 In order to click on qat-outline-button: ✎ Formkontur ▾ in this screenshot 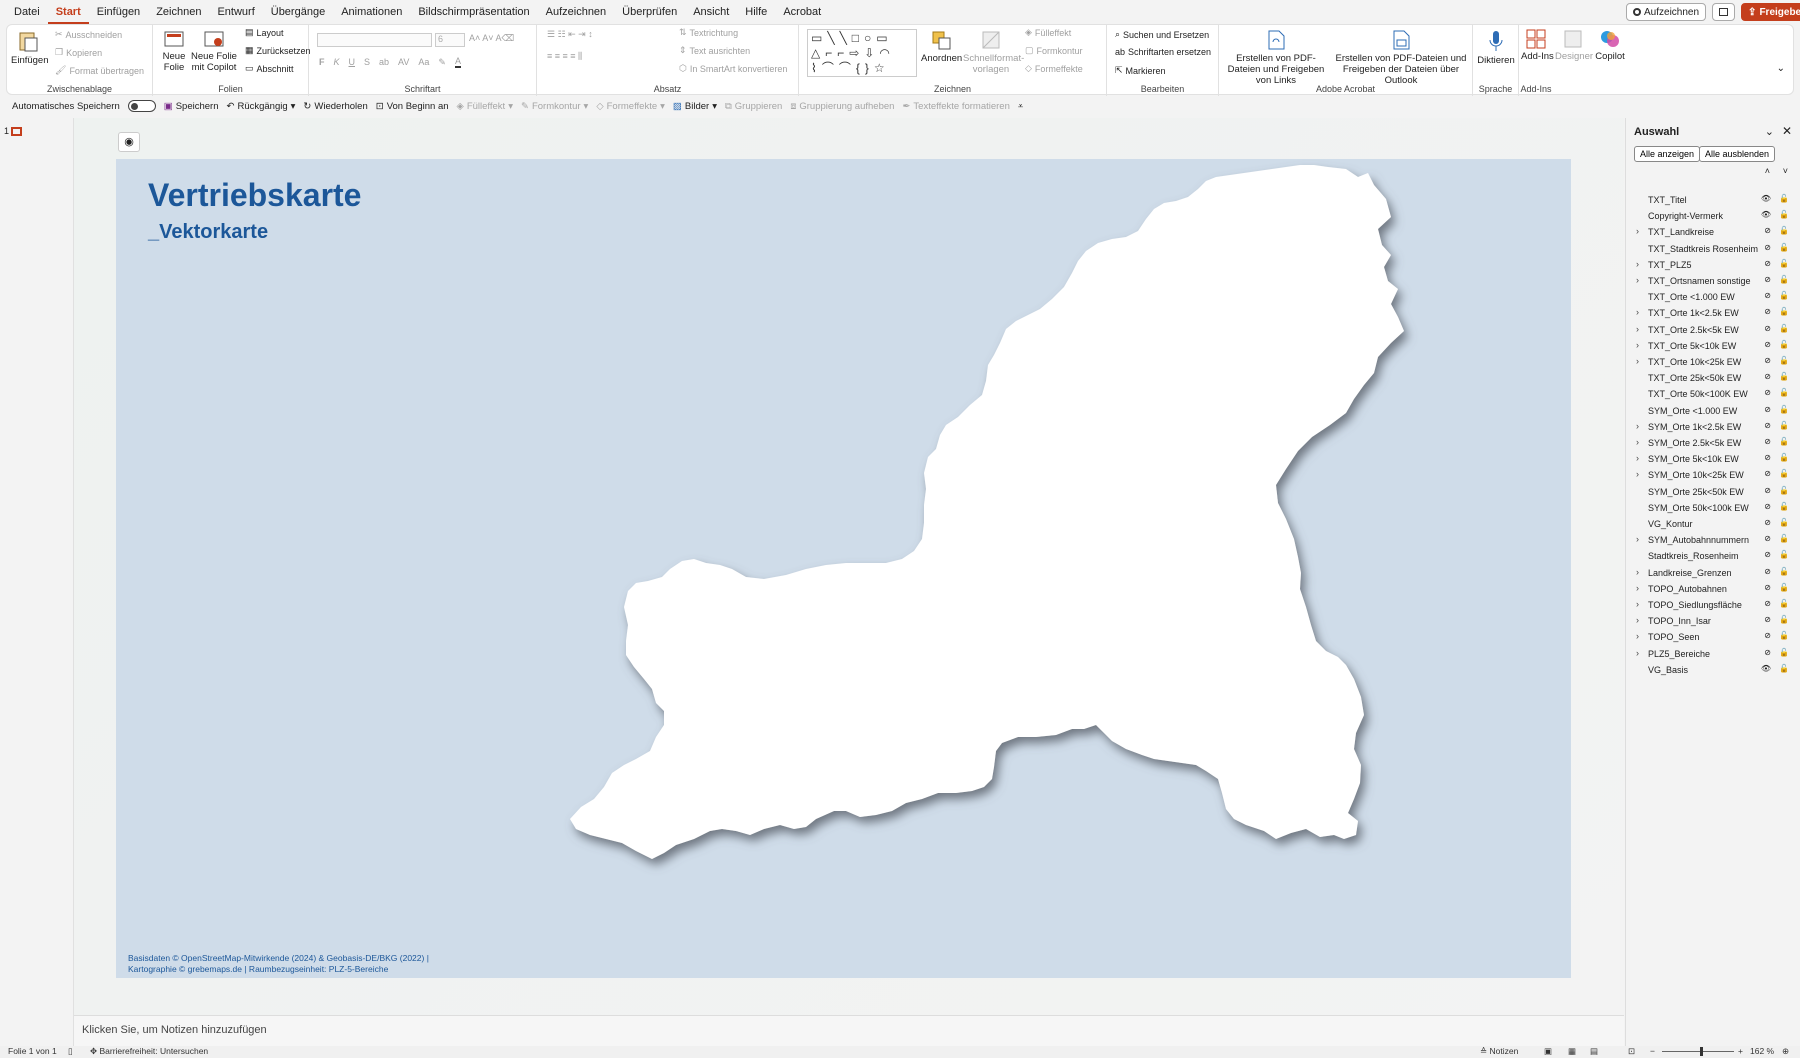, I will do `click(554, 106)`.